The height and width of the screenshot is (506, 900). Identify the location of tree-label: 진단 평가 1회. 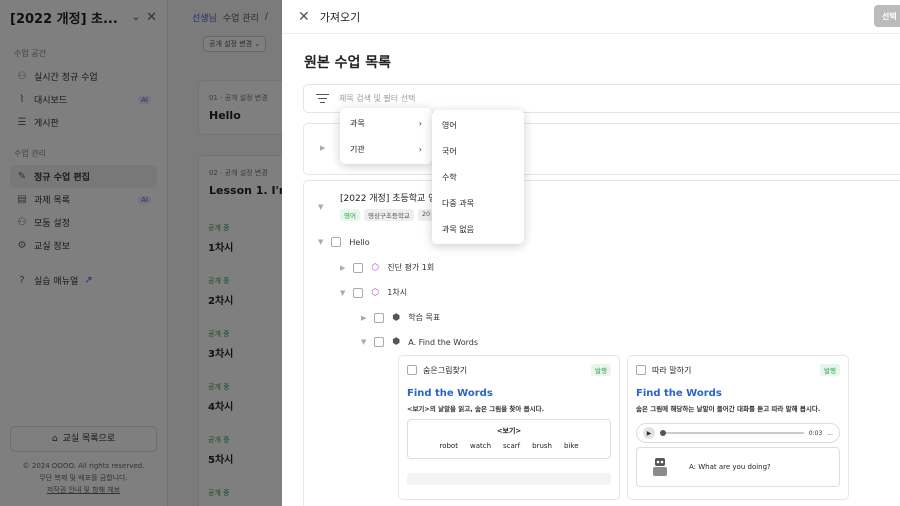
(411, 267).